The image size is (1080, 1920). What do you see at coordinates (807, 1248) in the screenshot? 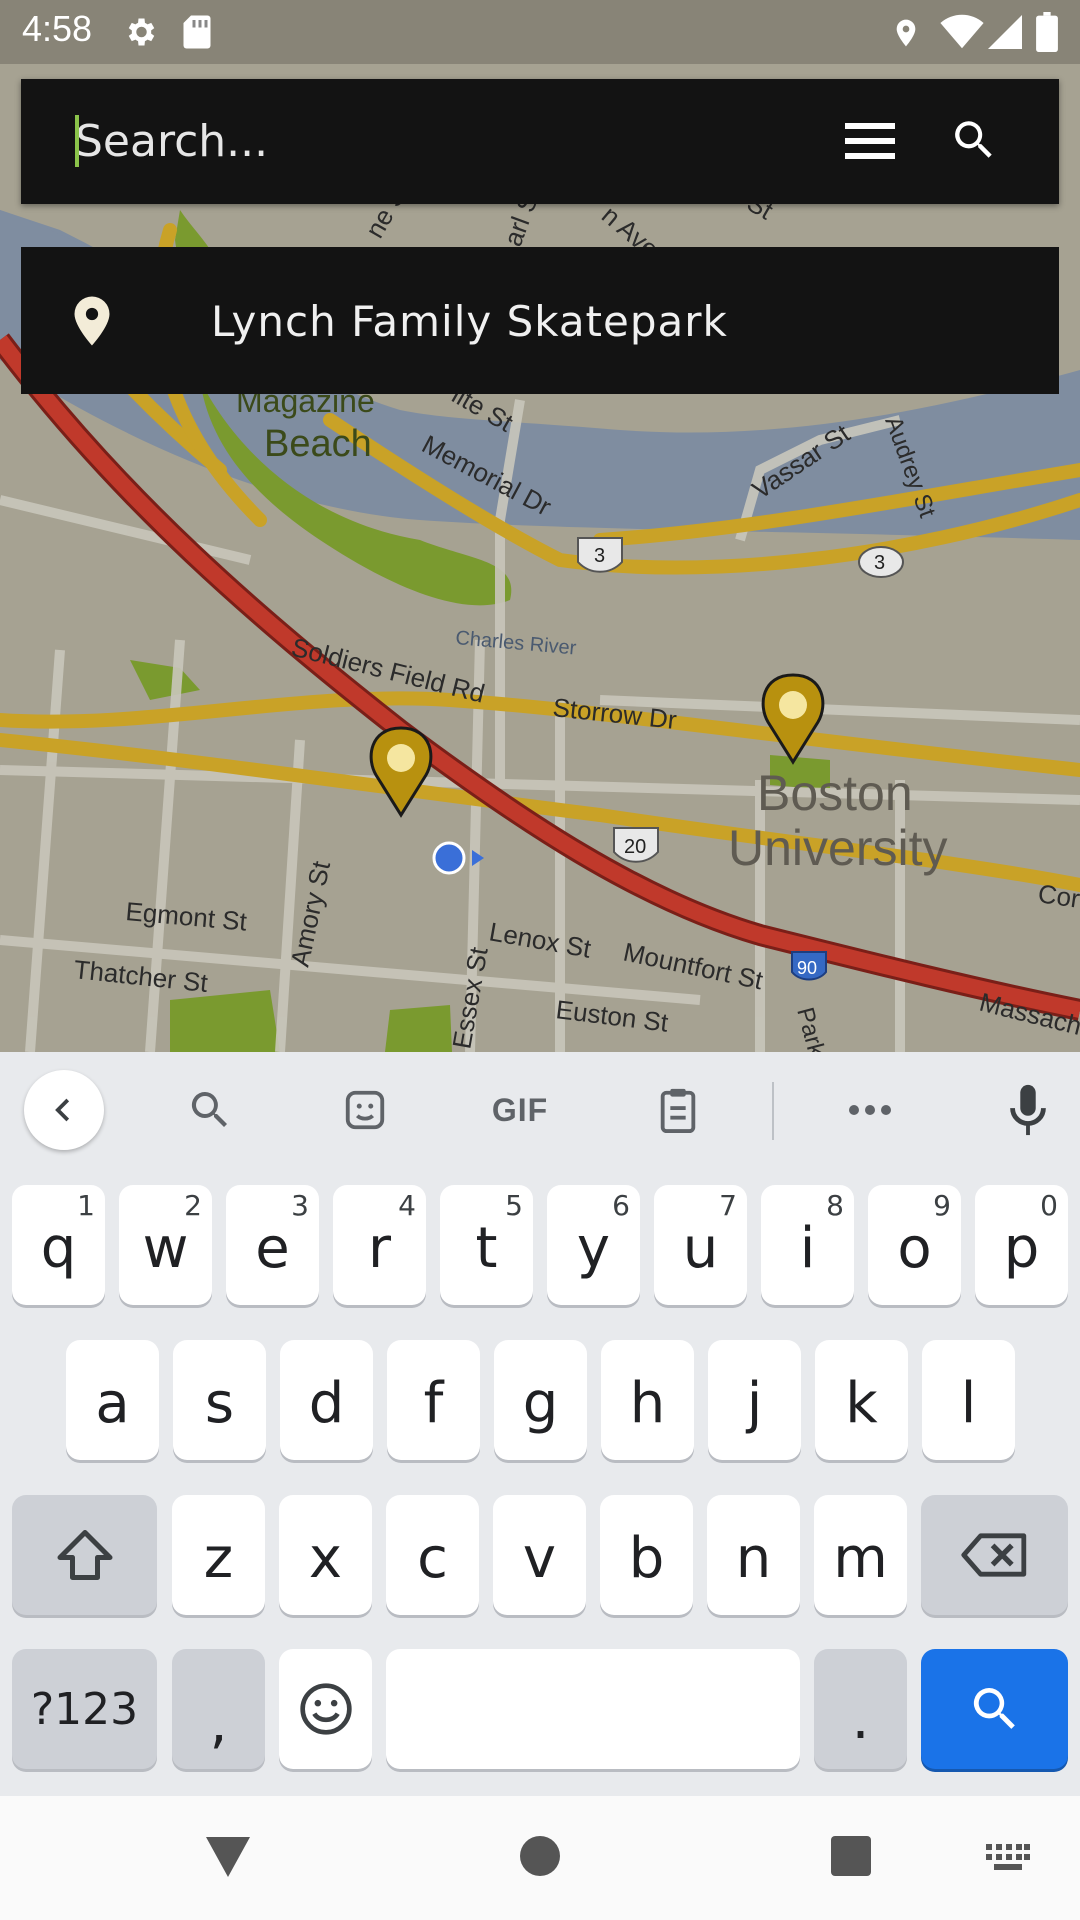
I see `key-label: i` at bounding box center [807, 1248].